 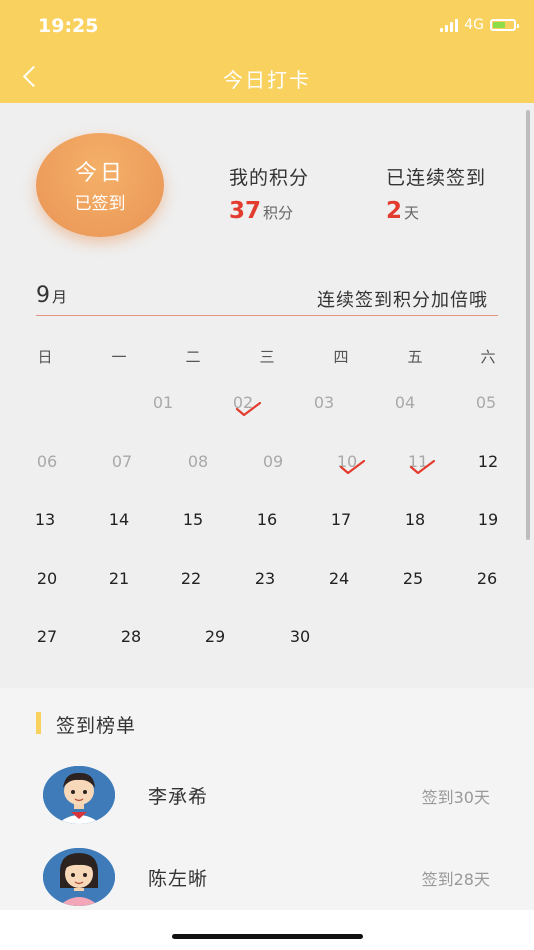 I want to click on calendar-day-19: 19, so click(x=488, y=519).